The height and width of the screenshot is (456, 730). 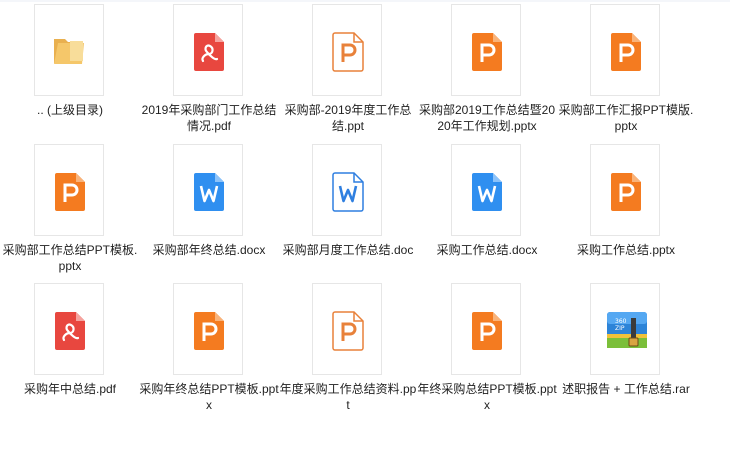 I want to click on svg-text: ZIP, so click(x=620, y=328).